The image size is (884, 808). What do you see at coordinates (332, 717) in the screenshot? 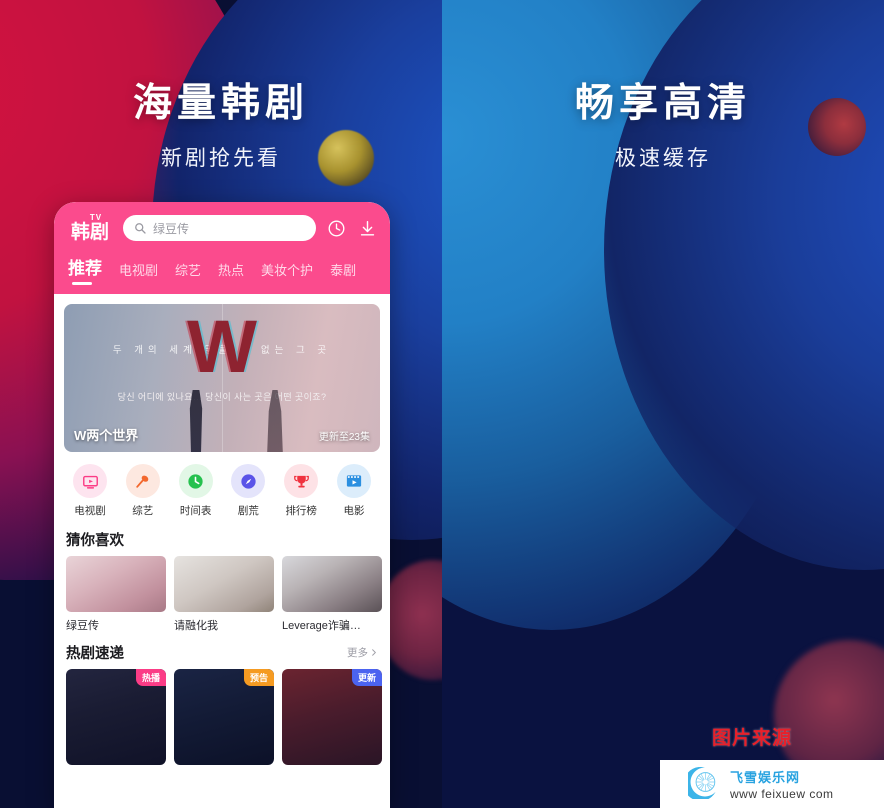
I see `list-item: 更新` at bounding box center [332, 717].